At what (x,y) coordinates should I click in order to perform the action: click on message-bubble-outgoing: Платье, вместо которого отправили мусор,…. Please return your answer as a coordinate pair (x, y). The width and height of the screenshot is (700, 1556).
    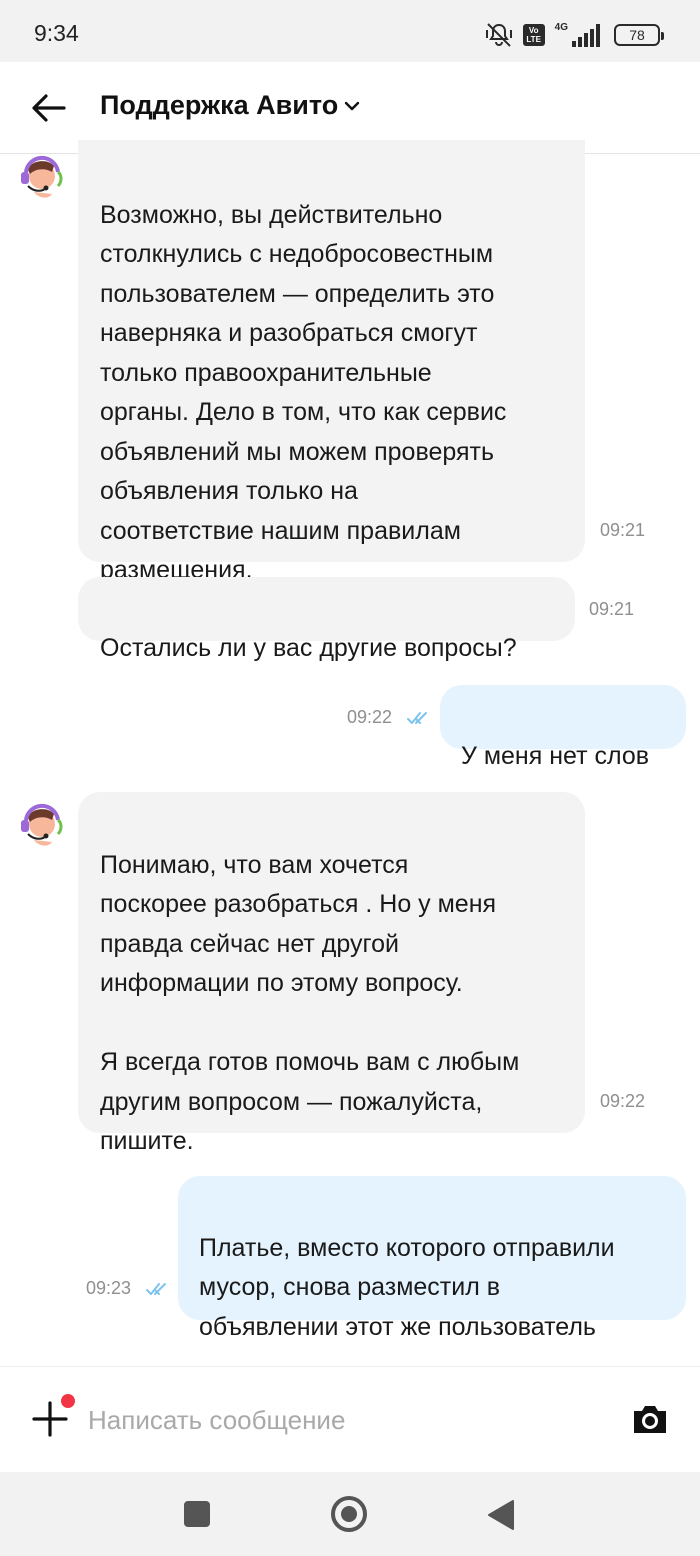
    Looking at the image, I should click on (432, 1258).